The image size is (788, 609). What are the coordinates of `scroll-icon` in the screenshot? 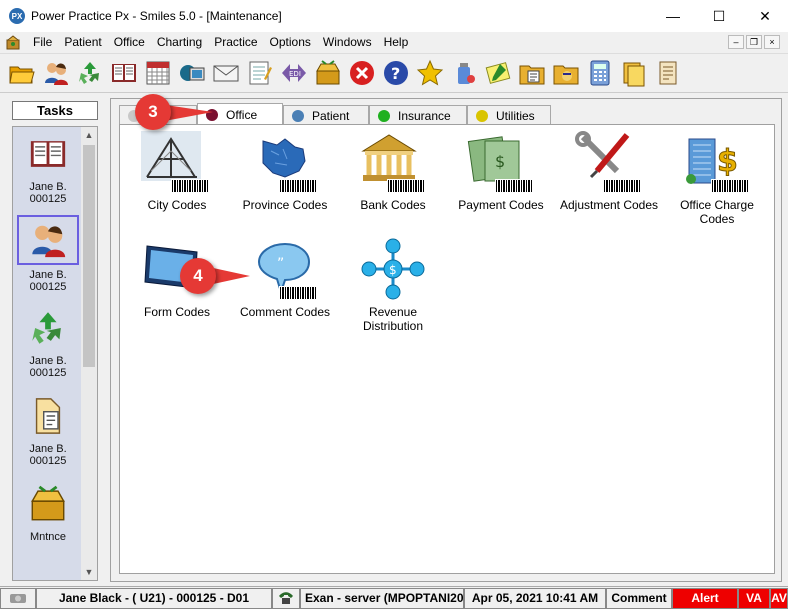 It's located at (667, 73).